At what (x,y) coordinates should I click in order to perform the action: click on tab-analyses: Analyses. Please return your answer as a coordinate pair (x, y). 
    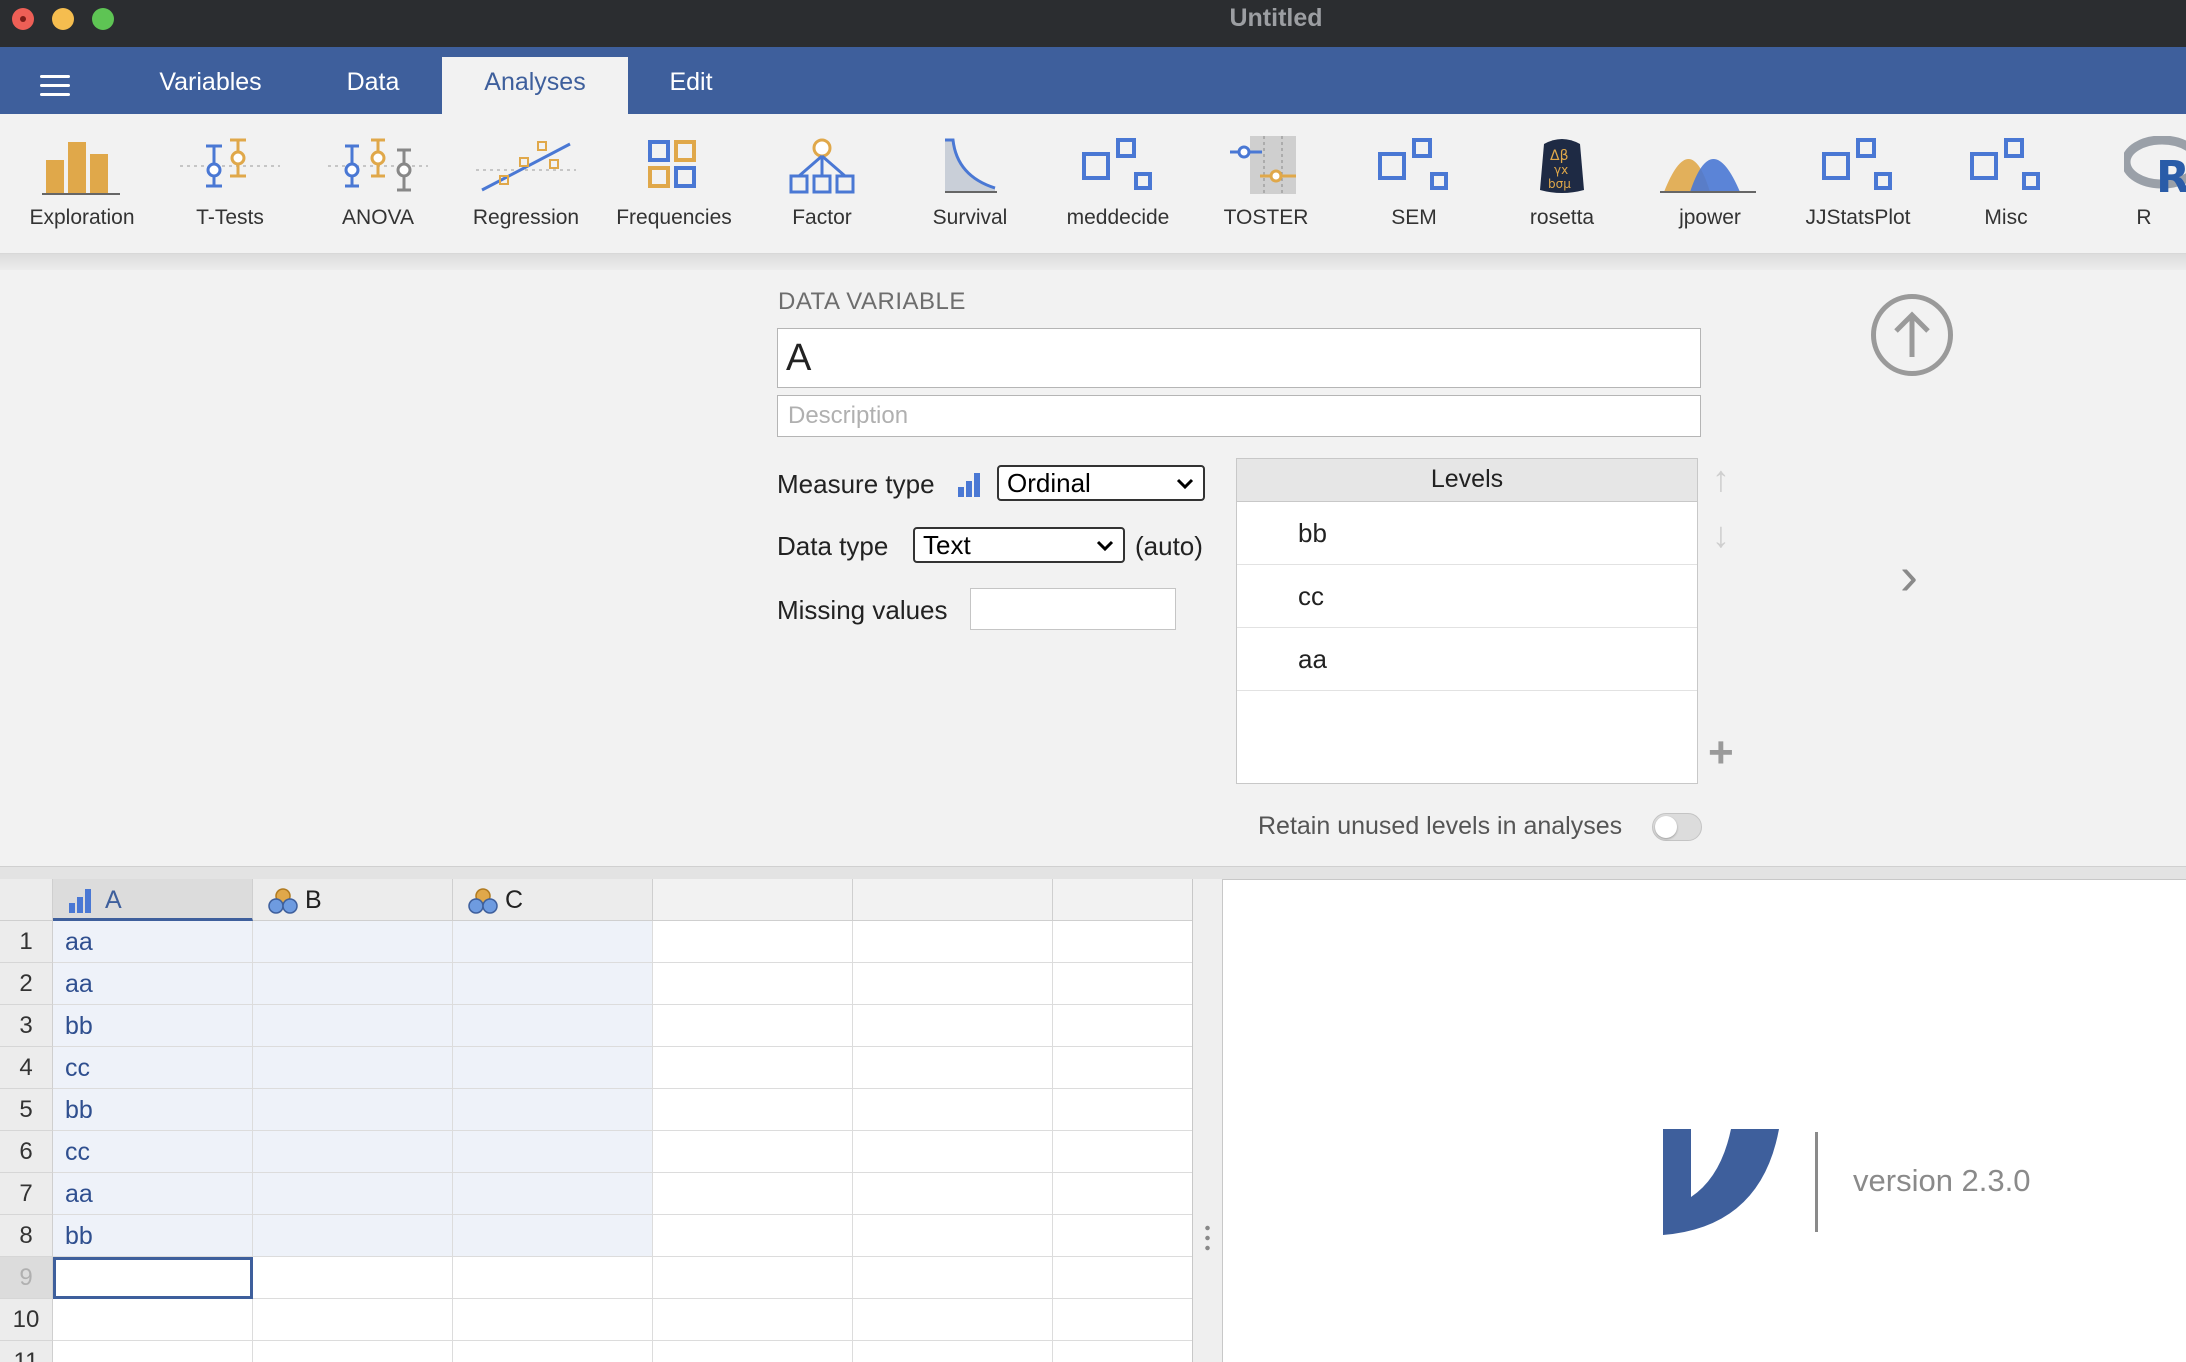
    Looking at the image, I should click on (535, 85).